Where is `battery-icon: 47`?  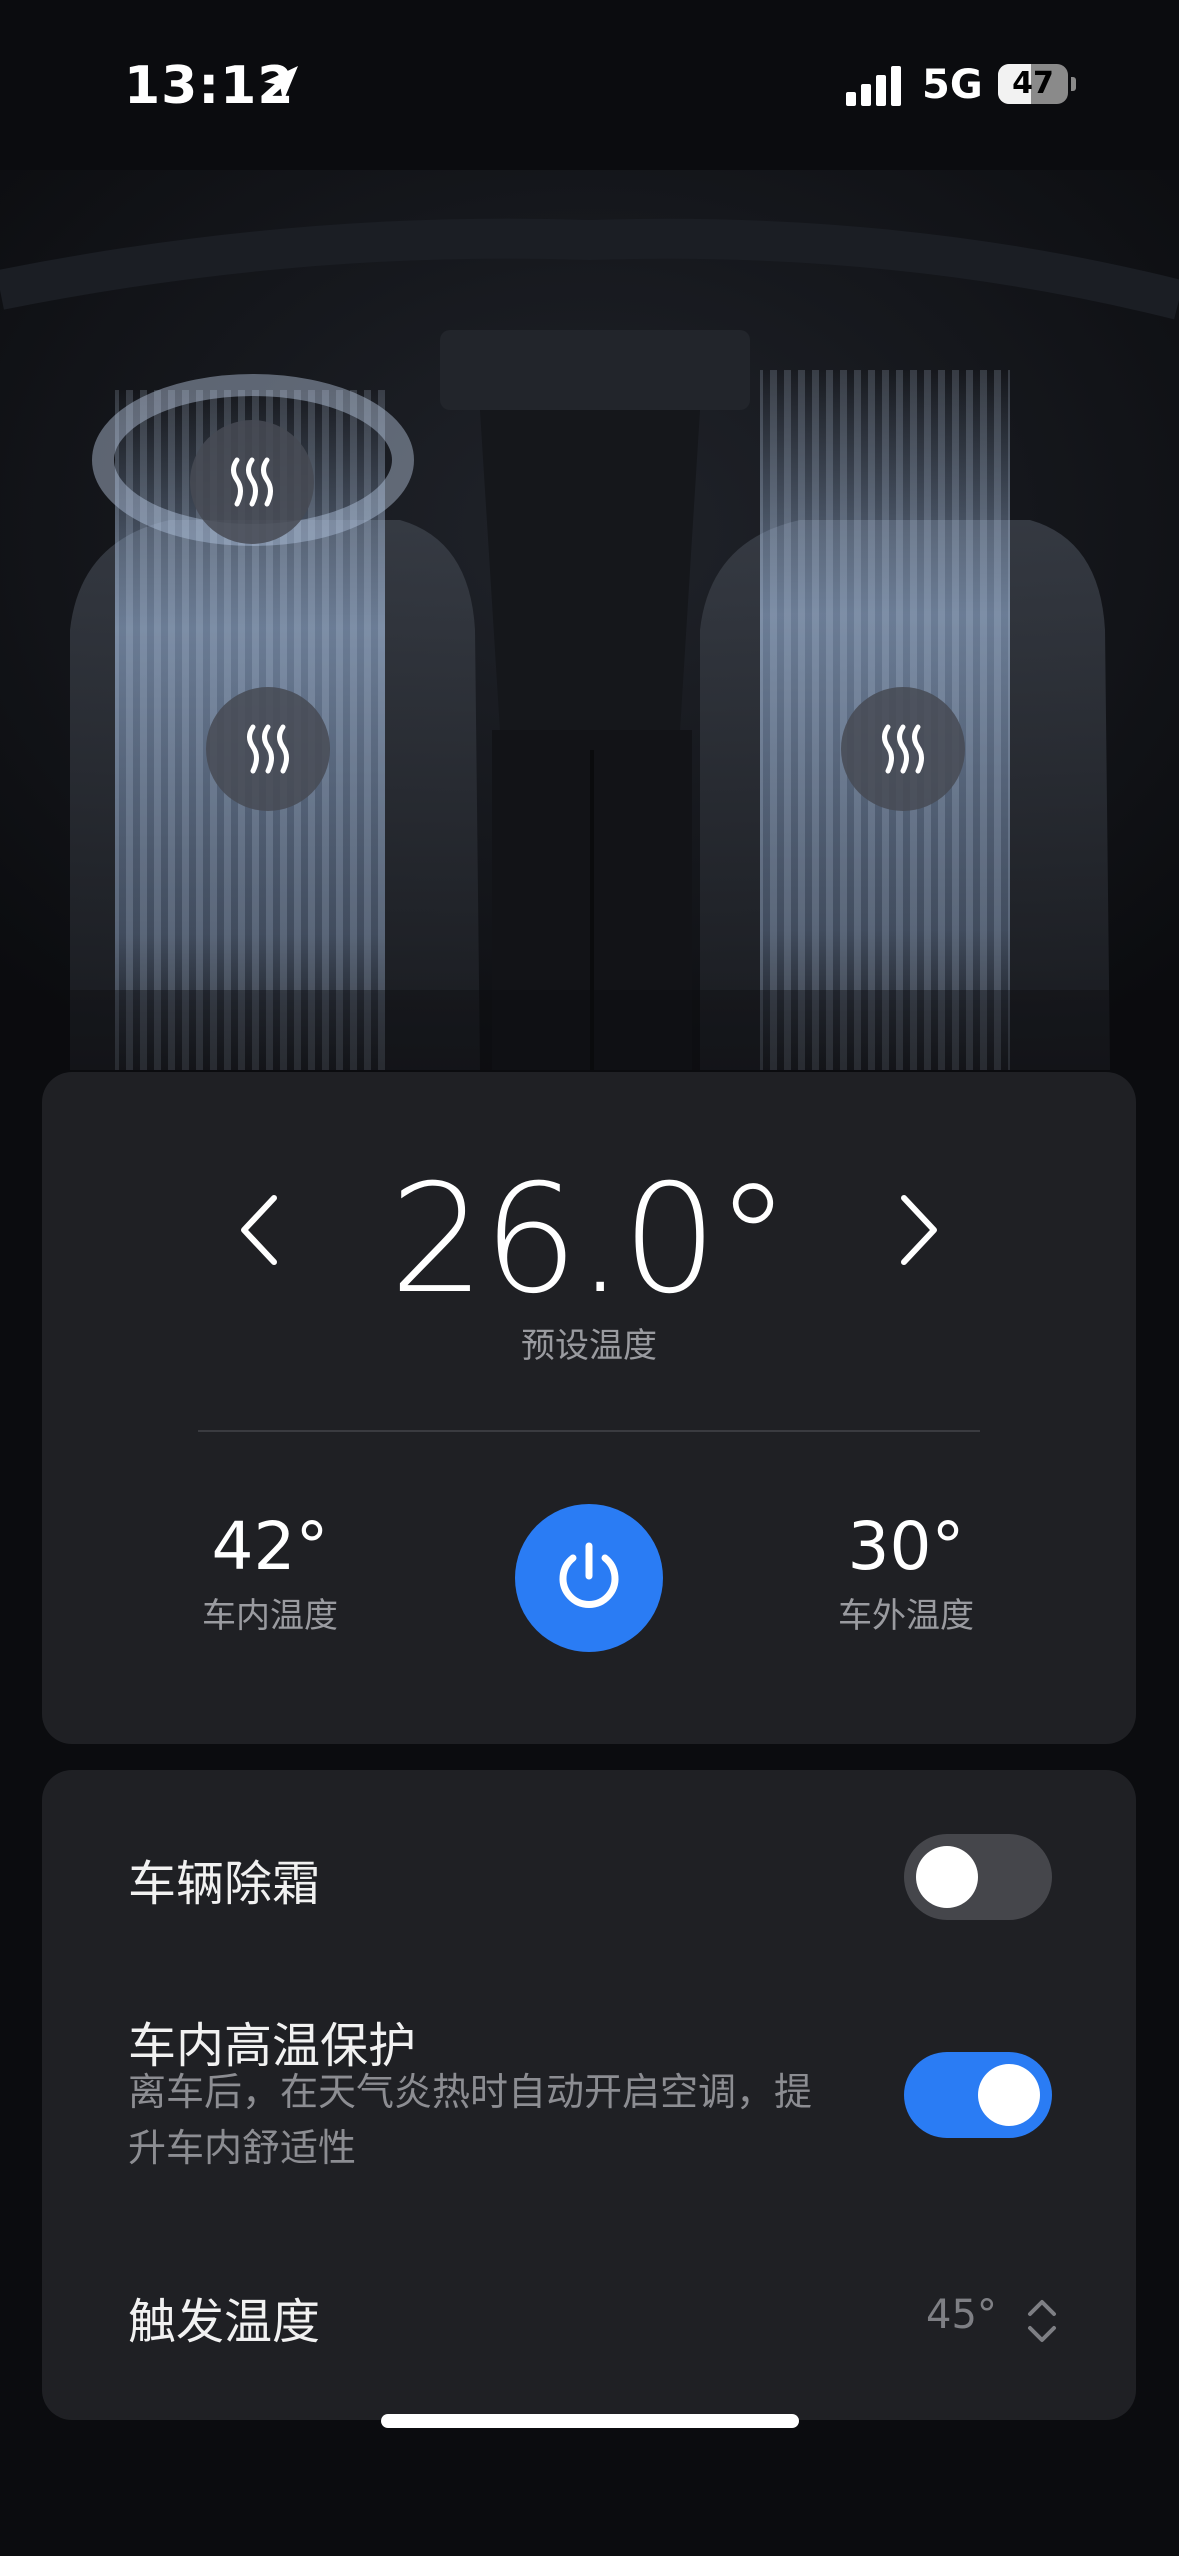
battery-icon: 47 is located at coordinates (1038, 85).